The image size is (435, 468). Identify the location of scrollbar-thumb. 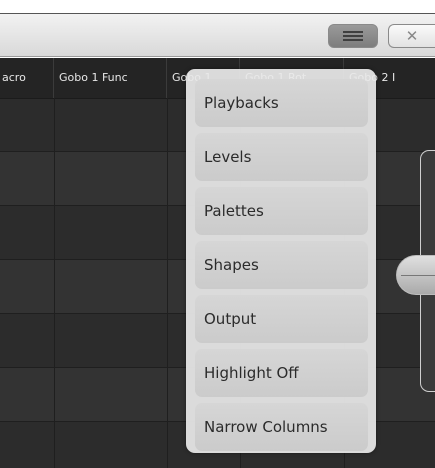
(415, 275).